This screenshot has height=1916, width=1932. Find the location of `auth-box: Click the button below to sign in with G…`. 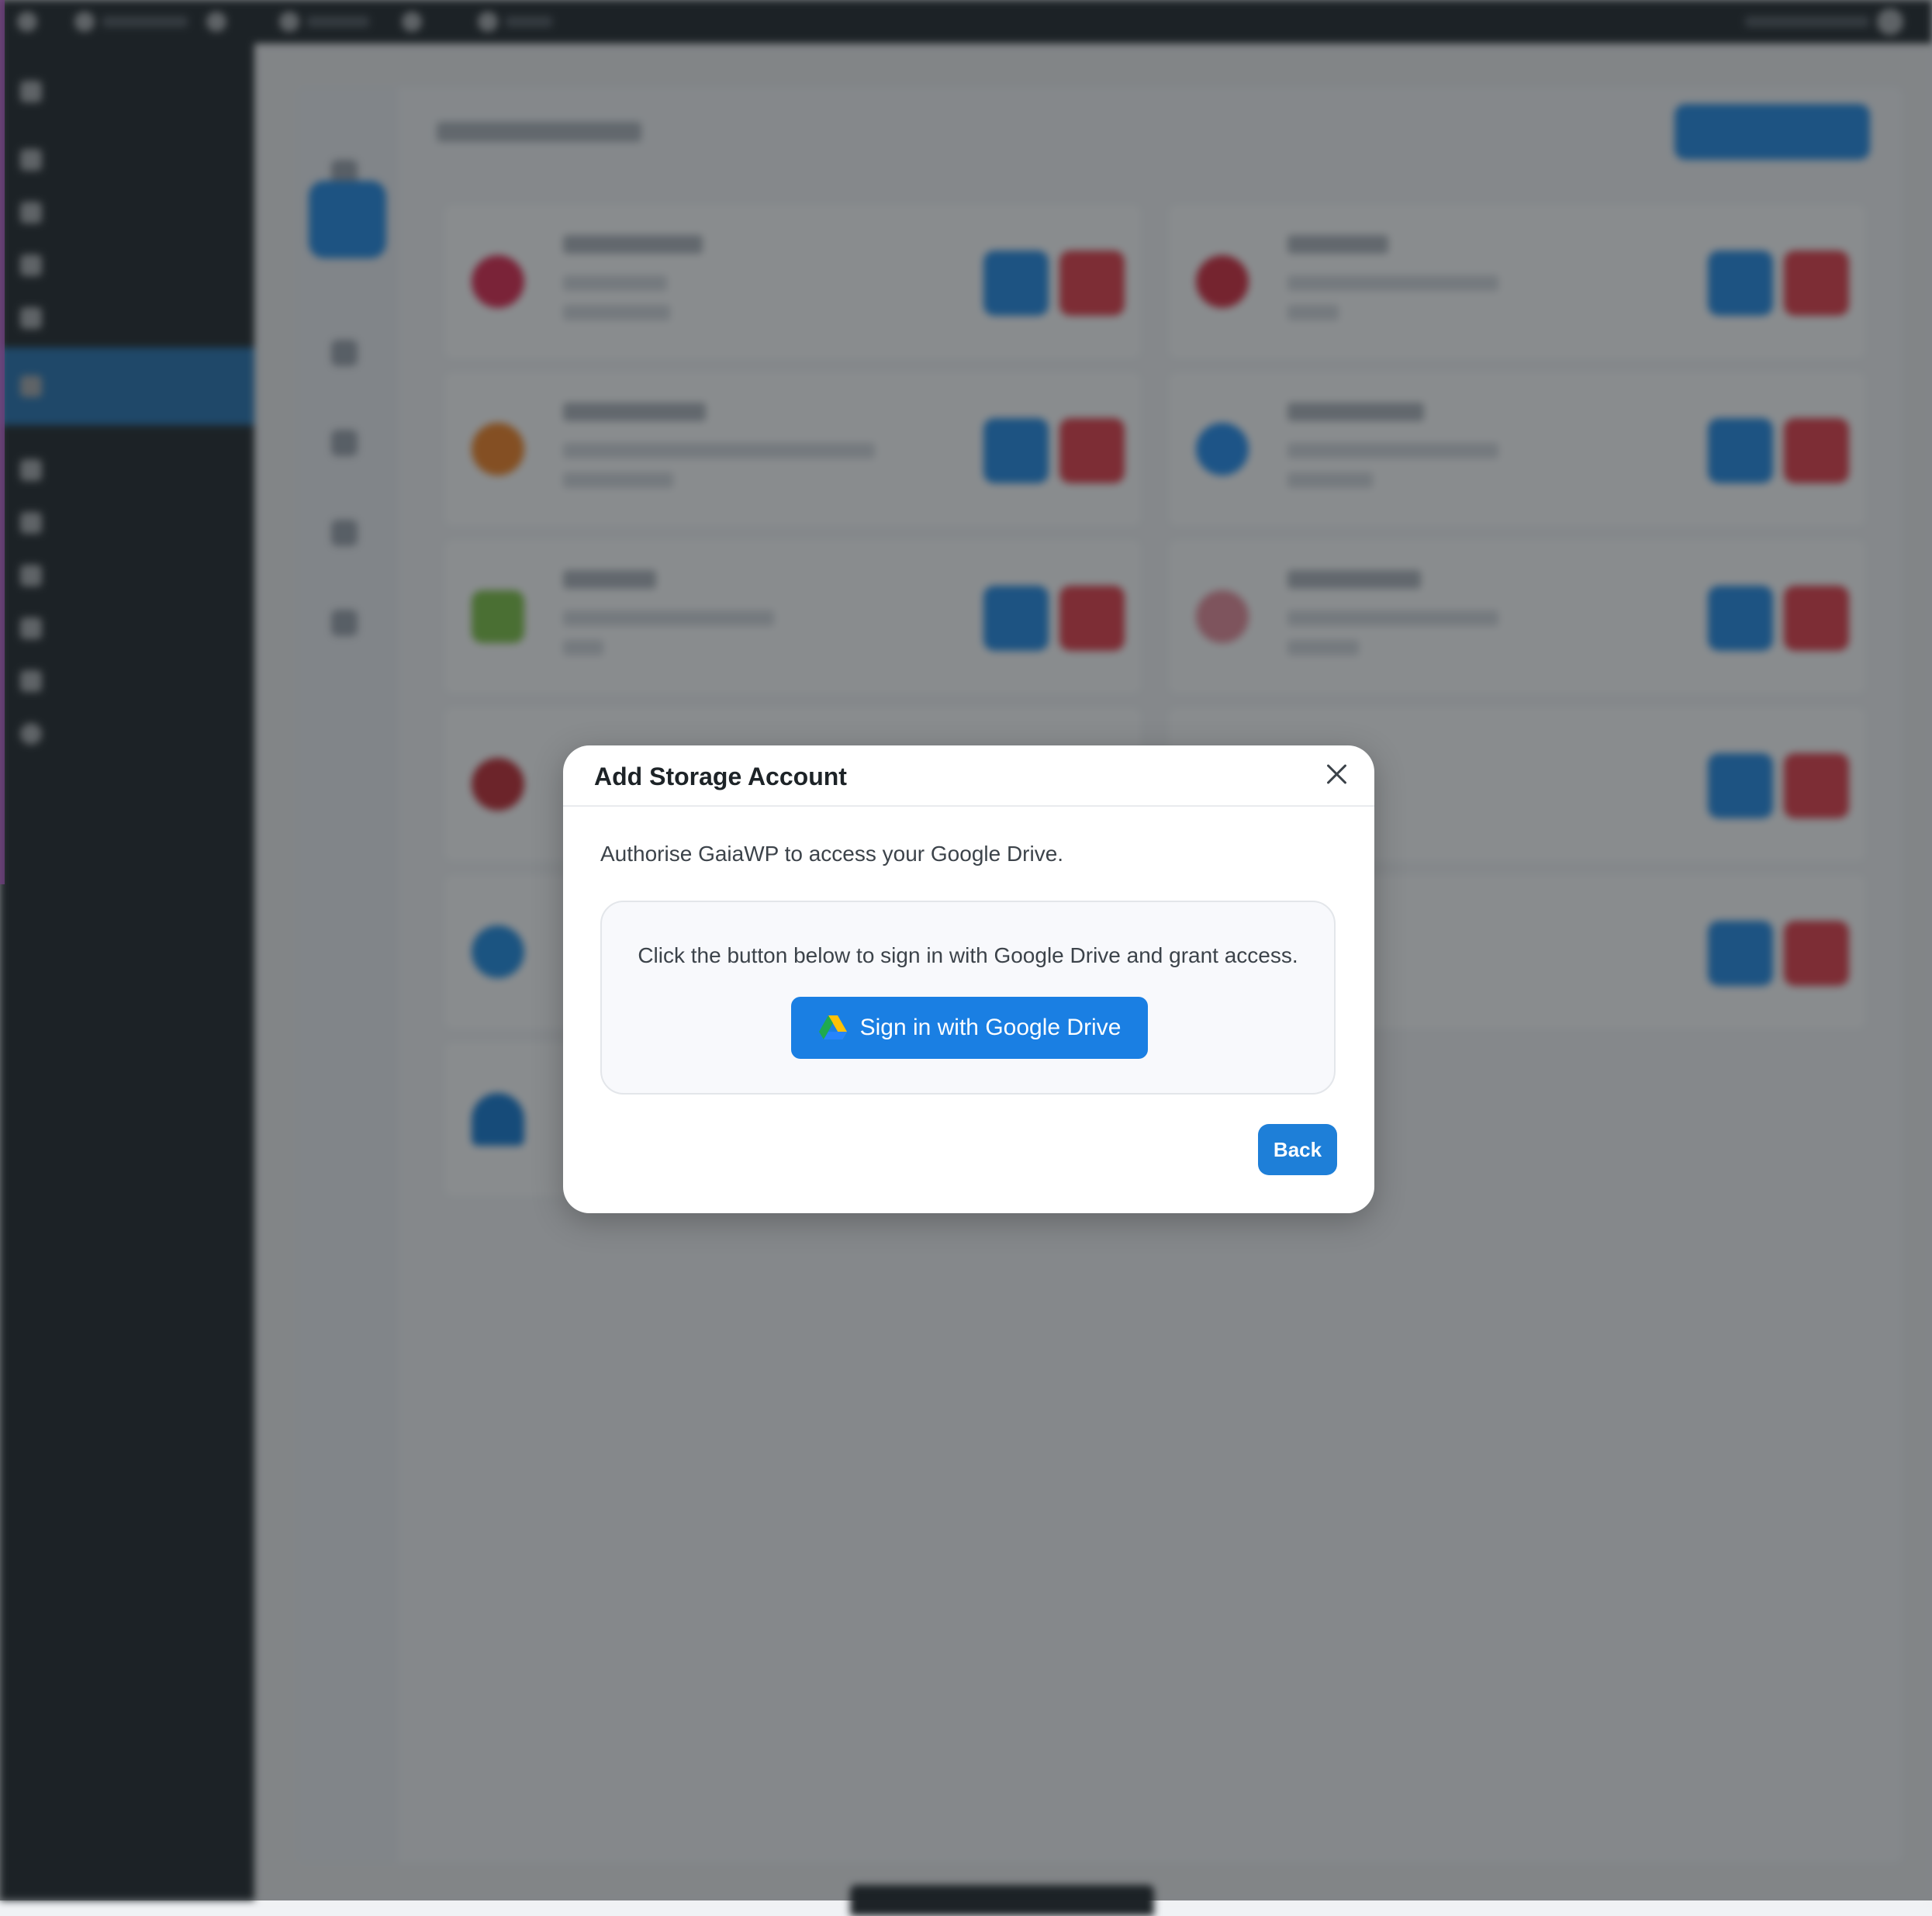

auth-box: Click the button below to sign in with G… is located at coordinates (968, 998).